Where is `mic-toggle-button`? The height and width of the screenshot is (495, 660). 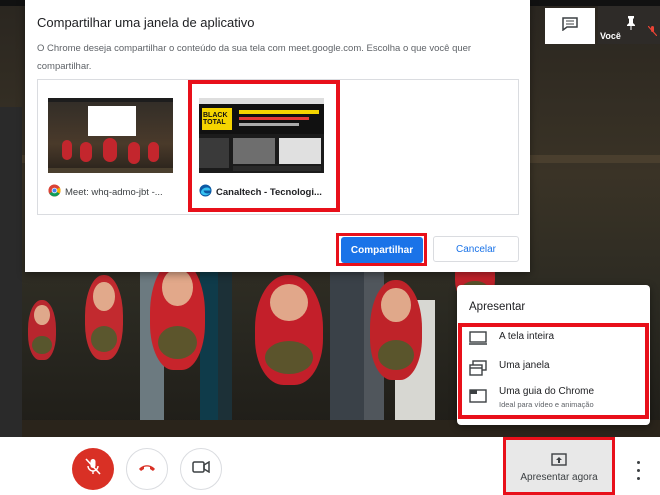
mic-toggle-button is located at coordinates (93, 469).